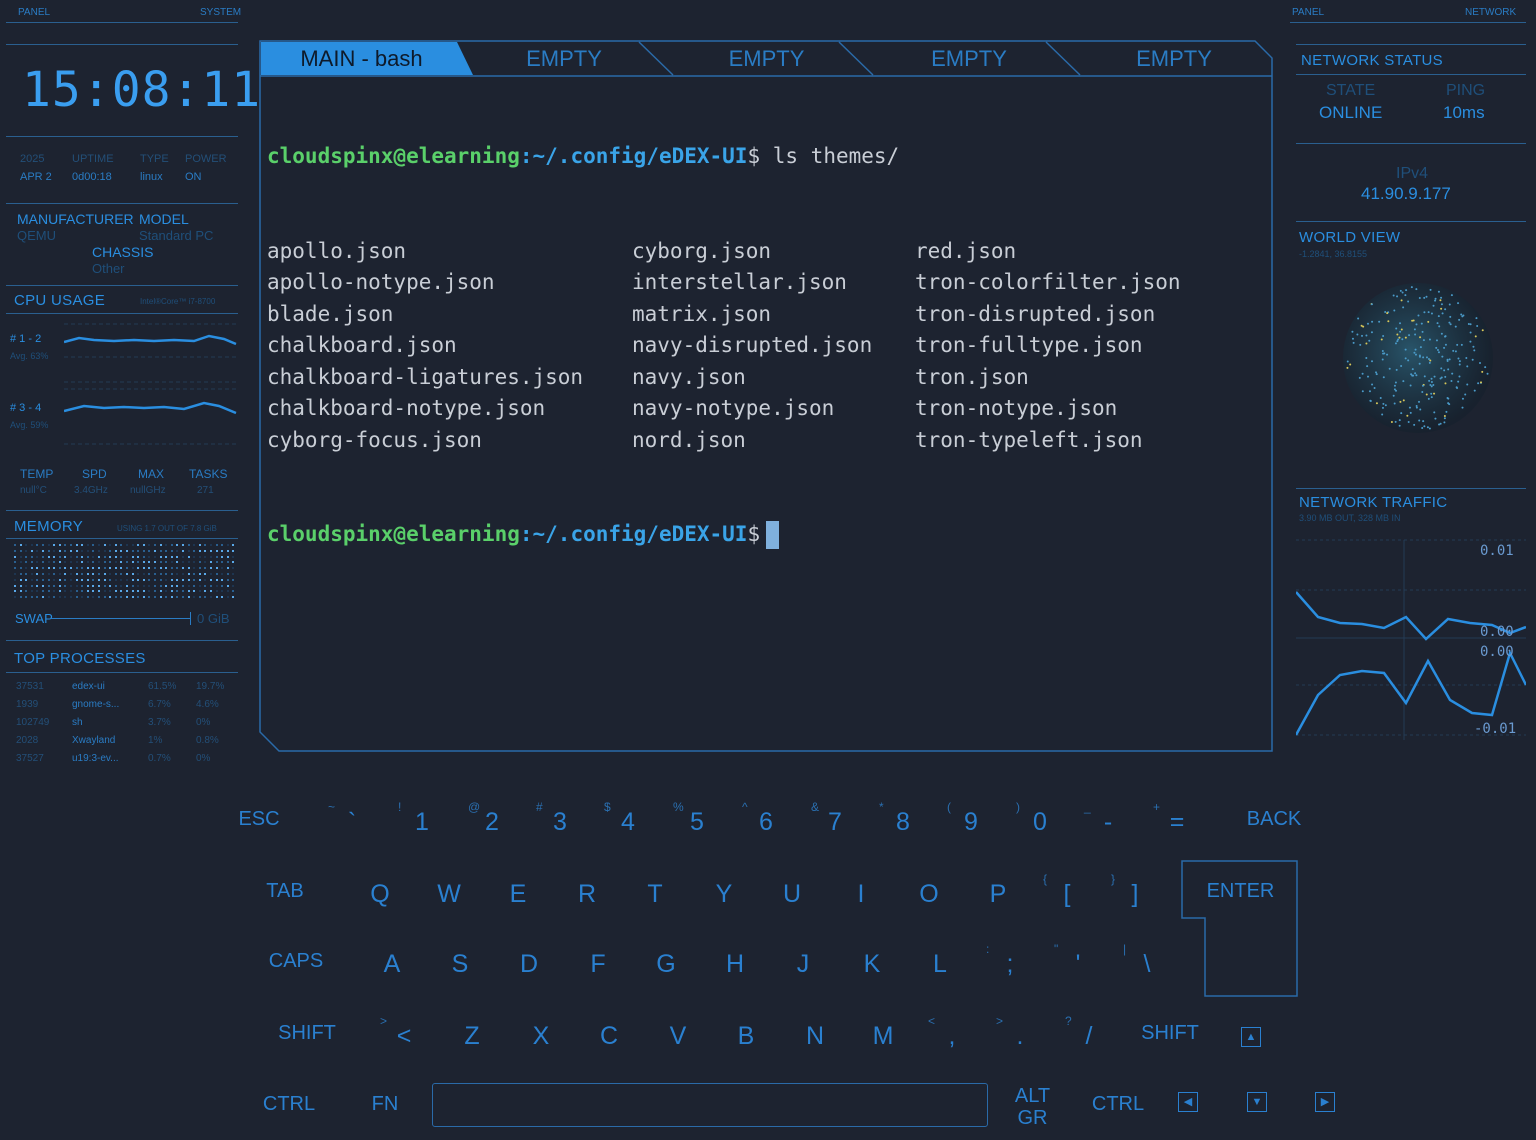 The image size is (1536, 1140). I want to click on file-entry: blade.json, so click(330, 313).